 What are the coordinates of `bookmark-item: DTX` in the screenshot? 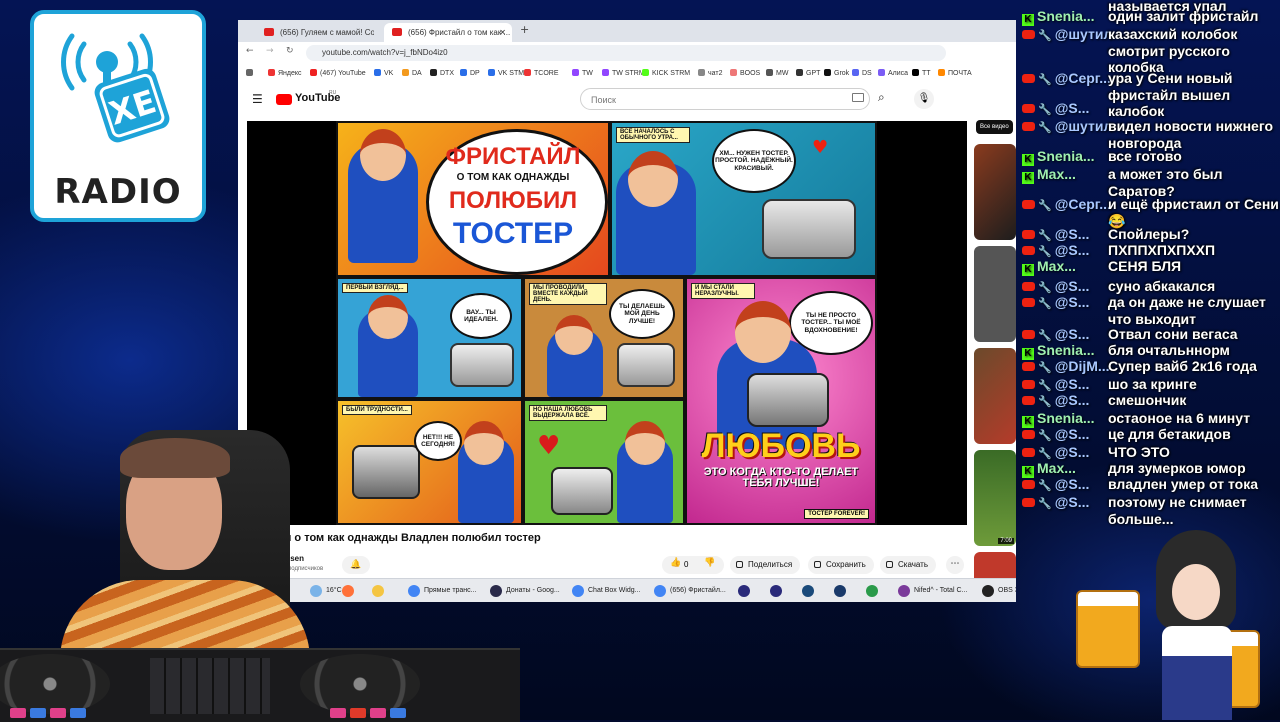 It's located at (442, 73).